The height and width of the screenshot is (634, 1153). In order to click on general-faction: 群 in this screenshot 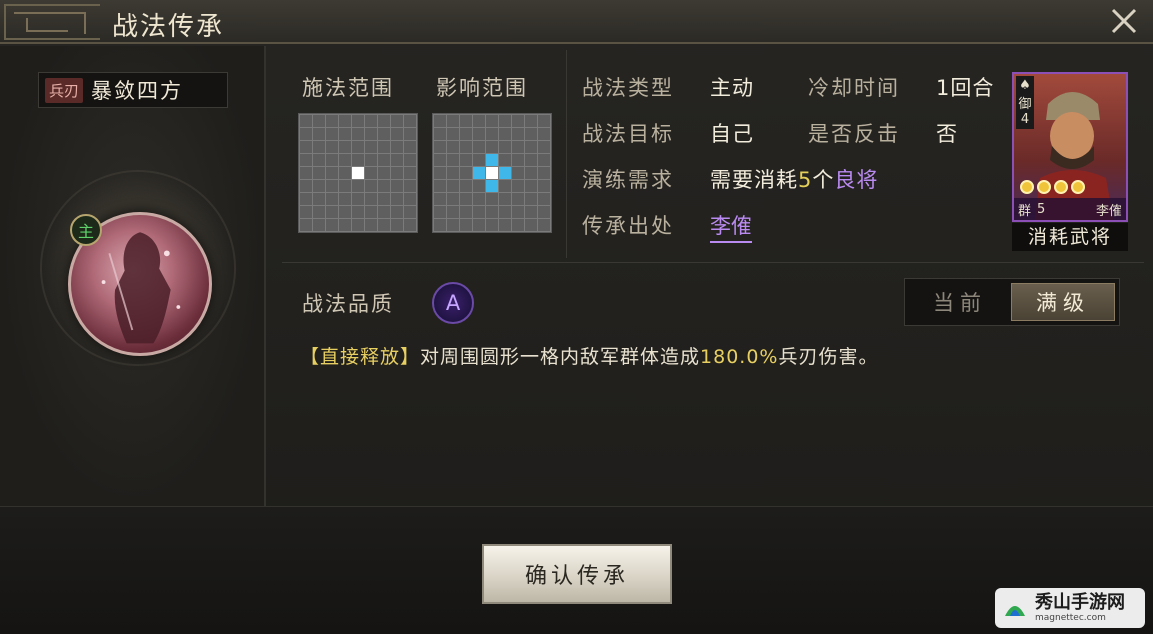, I will do `click(1025, 211)`.